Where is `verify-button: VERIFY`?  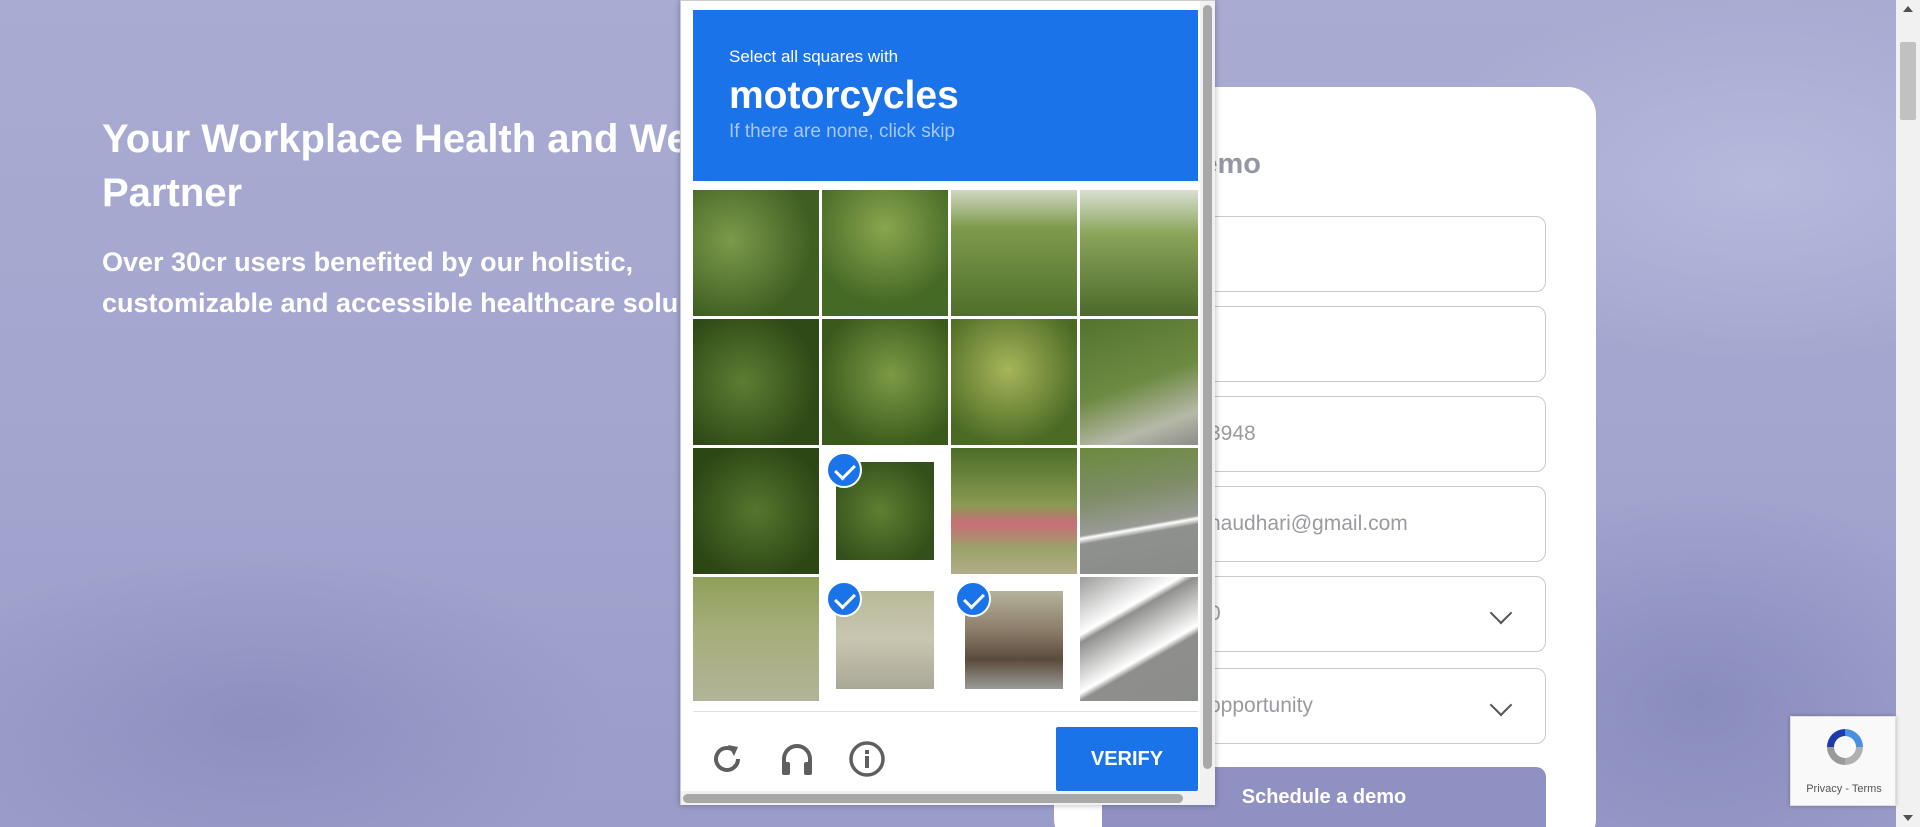 verify-button: VERIFY is located at coordinates (1127, 759).